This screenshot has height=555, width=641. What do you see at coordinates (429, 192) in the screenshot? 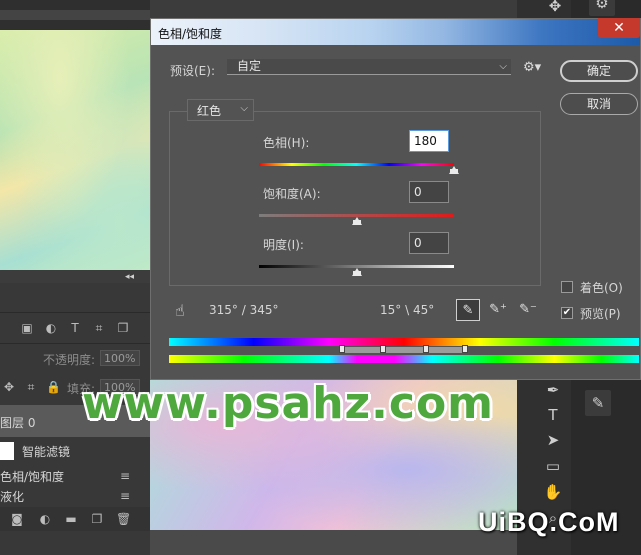
I see `saturation-input: 0` at bounding box center [429, 192].